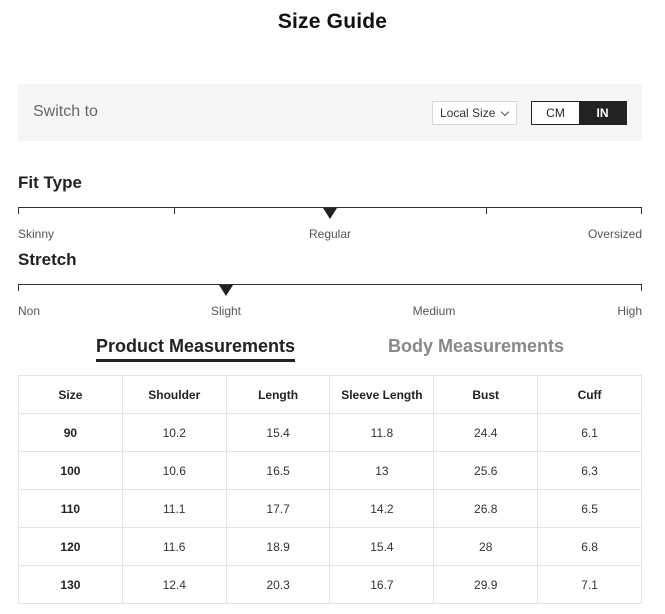  I want to click on page-title: Size Guide, so click(332, 21).